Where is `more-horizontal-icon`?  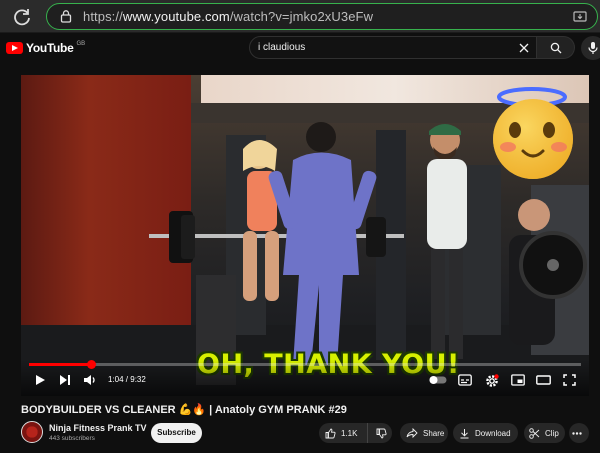
more-horizontal-icon is located at coordinates (576, 433).